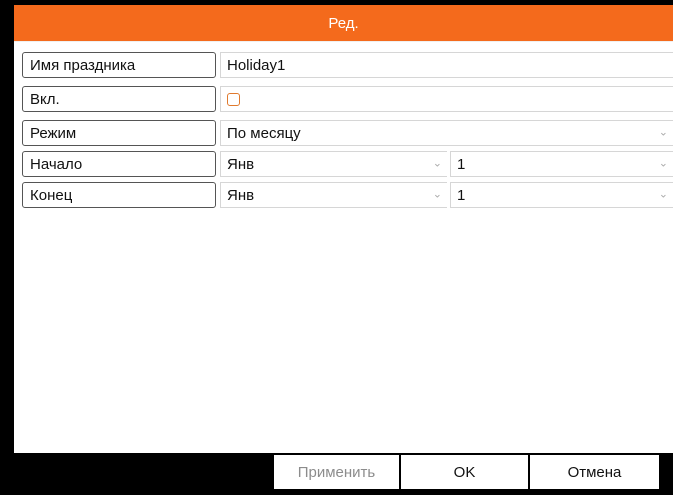  What do you see at coordinates (119, 65) in the screenshot?
I see `holiday-name-label: Имя праздника` at bounding box center [119, 65].